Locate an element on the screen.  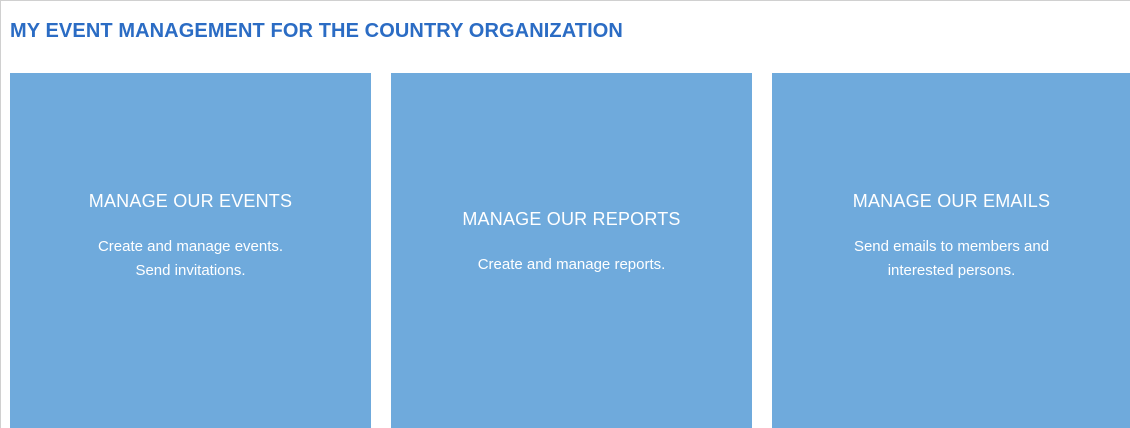
tile-title: MANAGE OUR EVENTS is located at coordinates (190, 201).